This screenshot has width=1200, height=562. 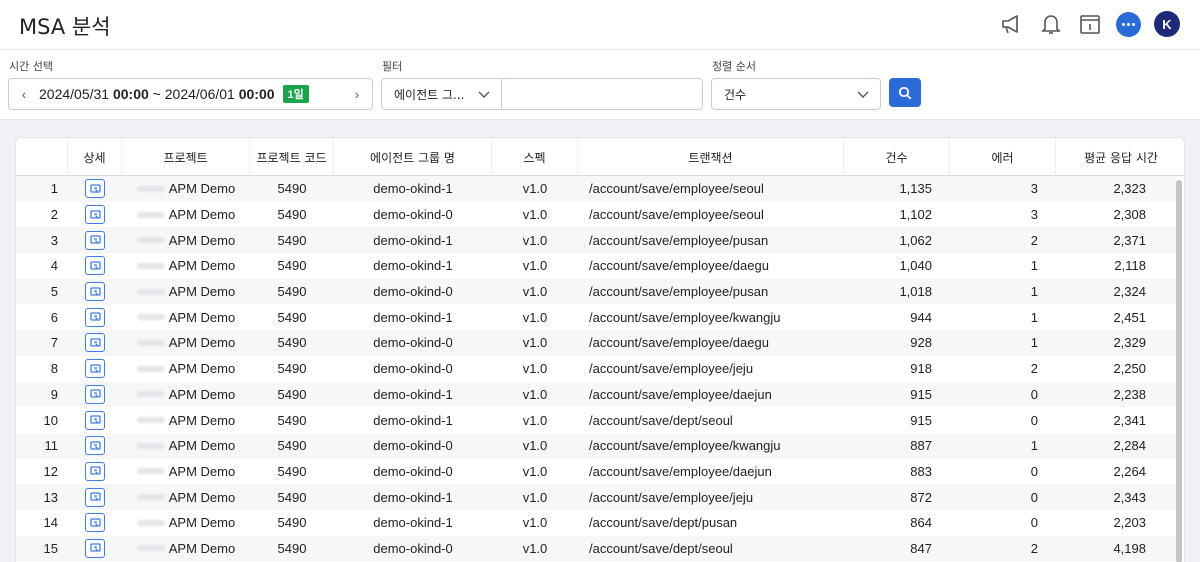 What do you see at coordinates (676, 215) in the screenshot?
I see `transaction-cell: /account/save/employee/seoul` at bounding box center [676, 215].